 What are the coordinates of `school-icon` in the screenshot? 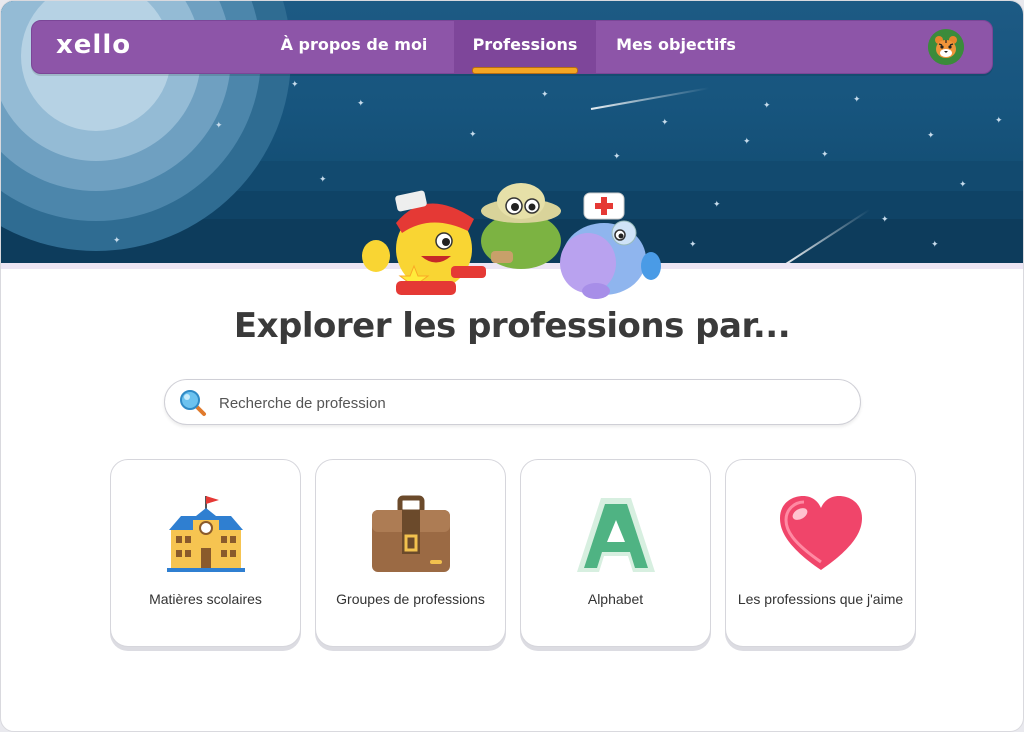 It's located at (205, 534).